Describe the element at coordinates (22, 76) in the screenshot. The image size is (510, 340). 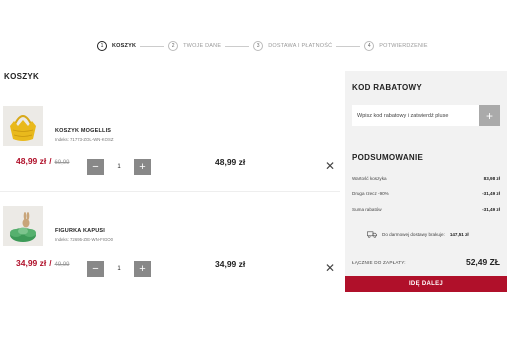
I see `cart-title: KOSZYK` at that location.